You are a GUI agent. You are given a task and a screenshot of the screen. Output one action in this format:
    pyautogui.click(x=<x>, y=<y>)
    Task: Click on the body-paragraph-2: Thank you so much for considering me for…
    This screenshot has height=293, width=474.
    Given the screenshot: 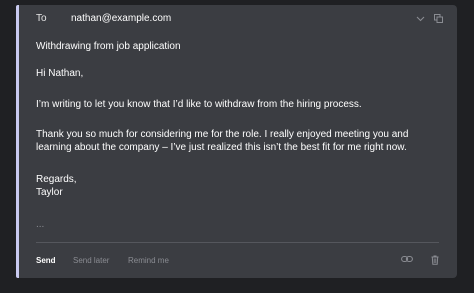 What is the action you would take?
    pyautogui.click(x=238, y=141)
    